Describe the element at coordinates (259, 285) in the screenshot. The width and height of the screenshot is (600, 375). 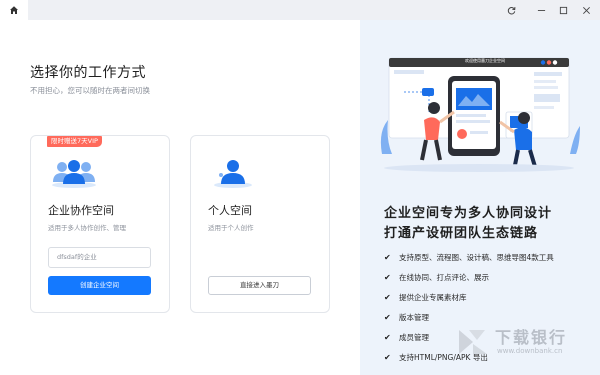
I see `enter-modao-button: 直接进入墨刀` at that location.